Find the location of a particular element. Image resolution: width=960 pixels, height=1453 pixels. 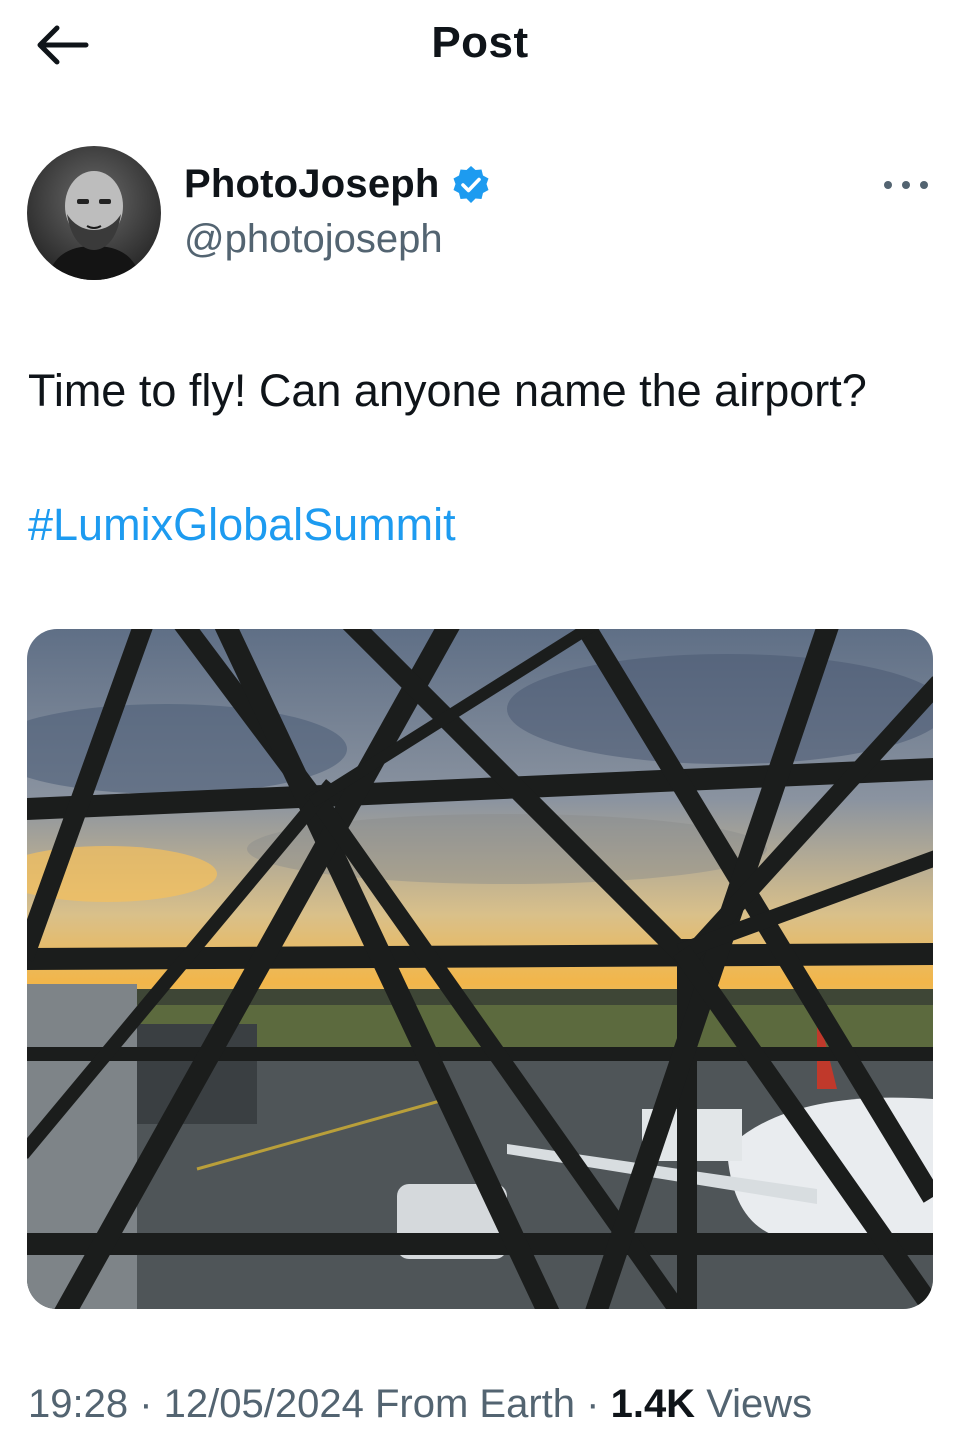

more-options-icon is located at coordinates (906, 185).